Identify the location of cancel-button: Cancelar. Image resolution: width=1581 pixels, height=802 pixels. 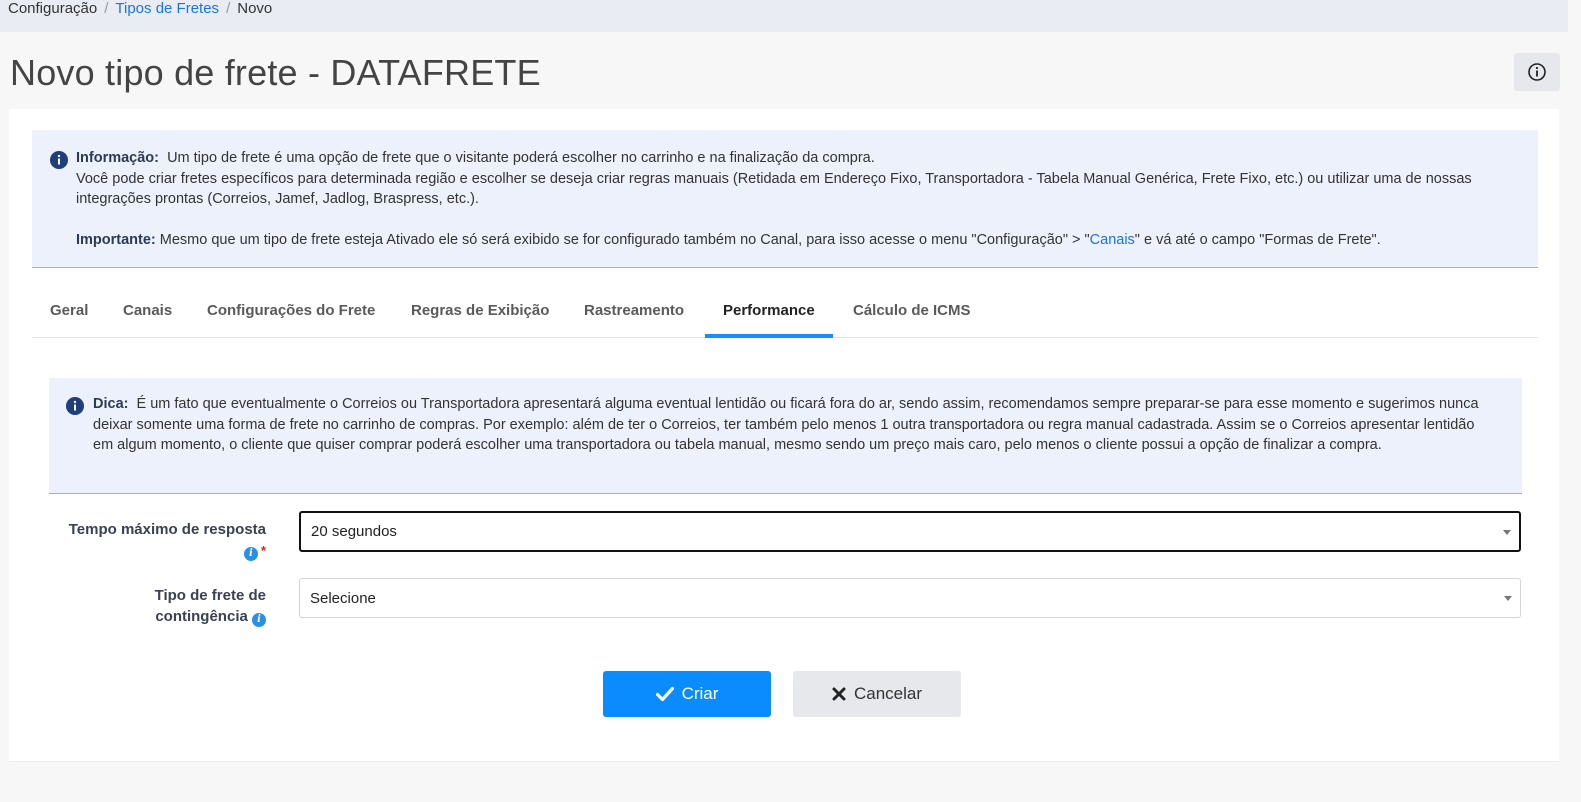
(877, 694).